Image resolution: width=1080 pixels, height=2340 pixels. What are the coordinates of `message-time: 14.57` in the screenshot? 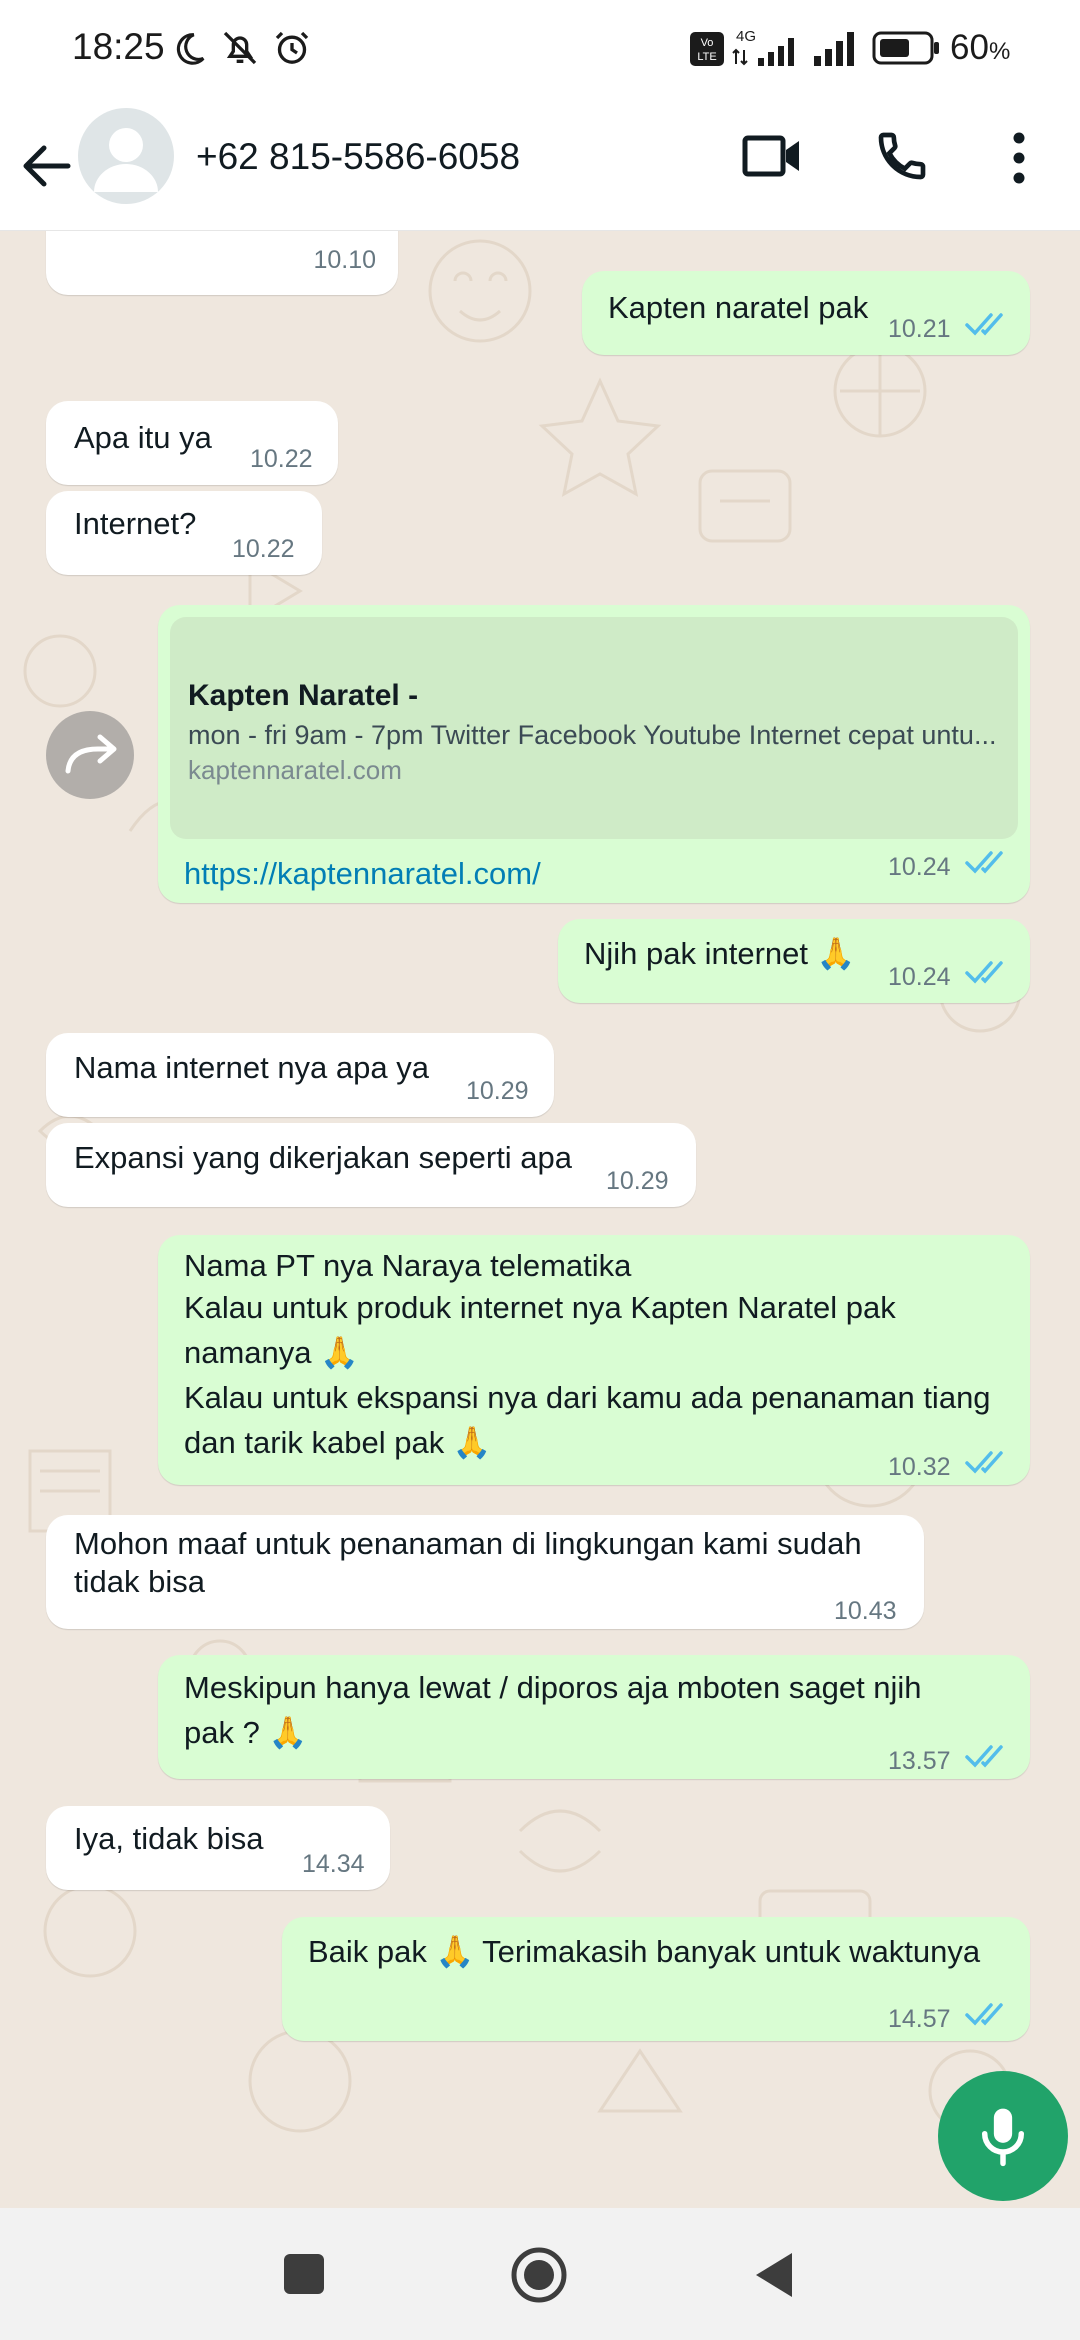 It's located at (919, 2019).